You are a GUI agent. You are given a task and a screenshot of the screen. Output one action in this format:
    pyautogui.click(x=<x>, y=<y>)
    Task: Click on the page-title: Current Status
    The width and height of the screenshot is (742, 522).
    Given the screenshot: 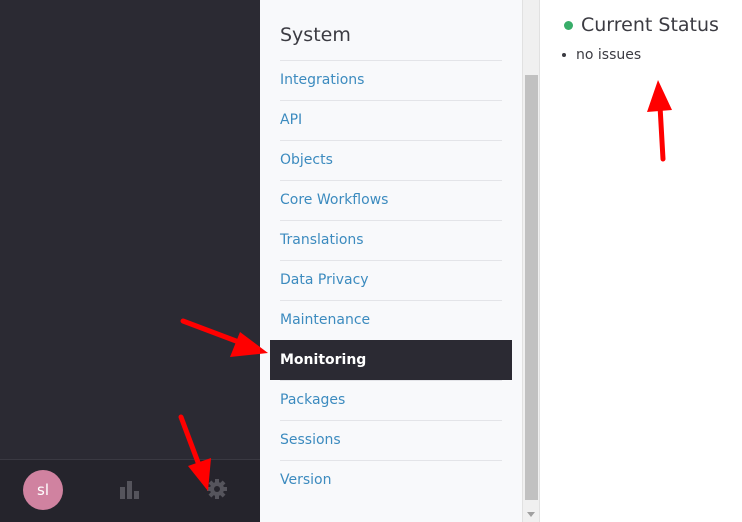 What is the action you would take?
    pyautogui.click(x=650, y=25)
    